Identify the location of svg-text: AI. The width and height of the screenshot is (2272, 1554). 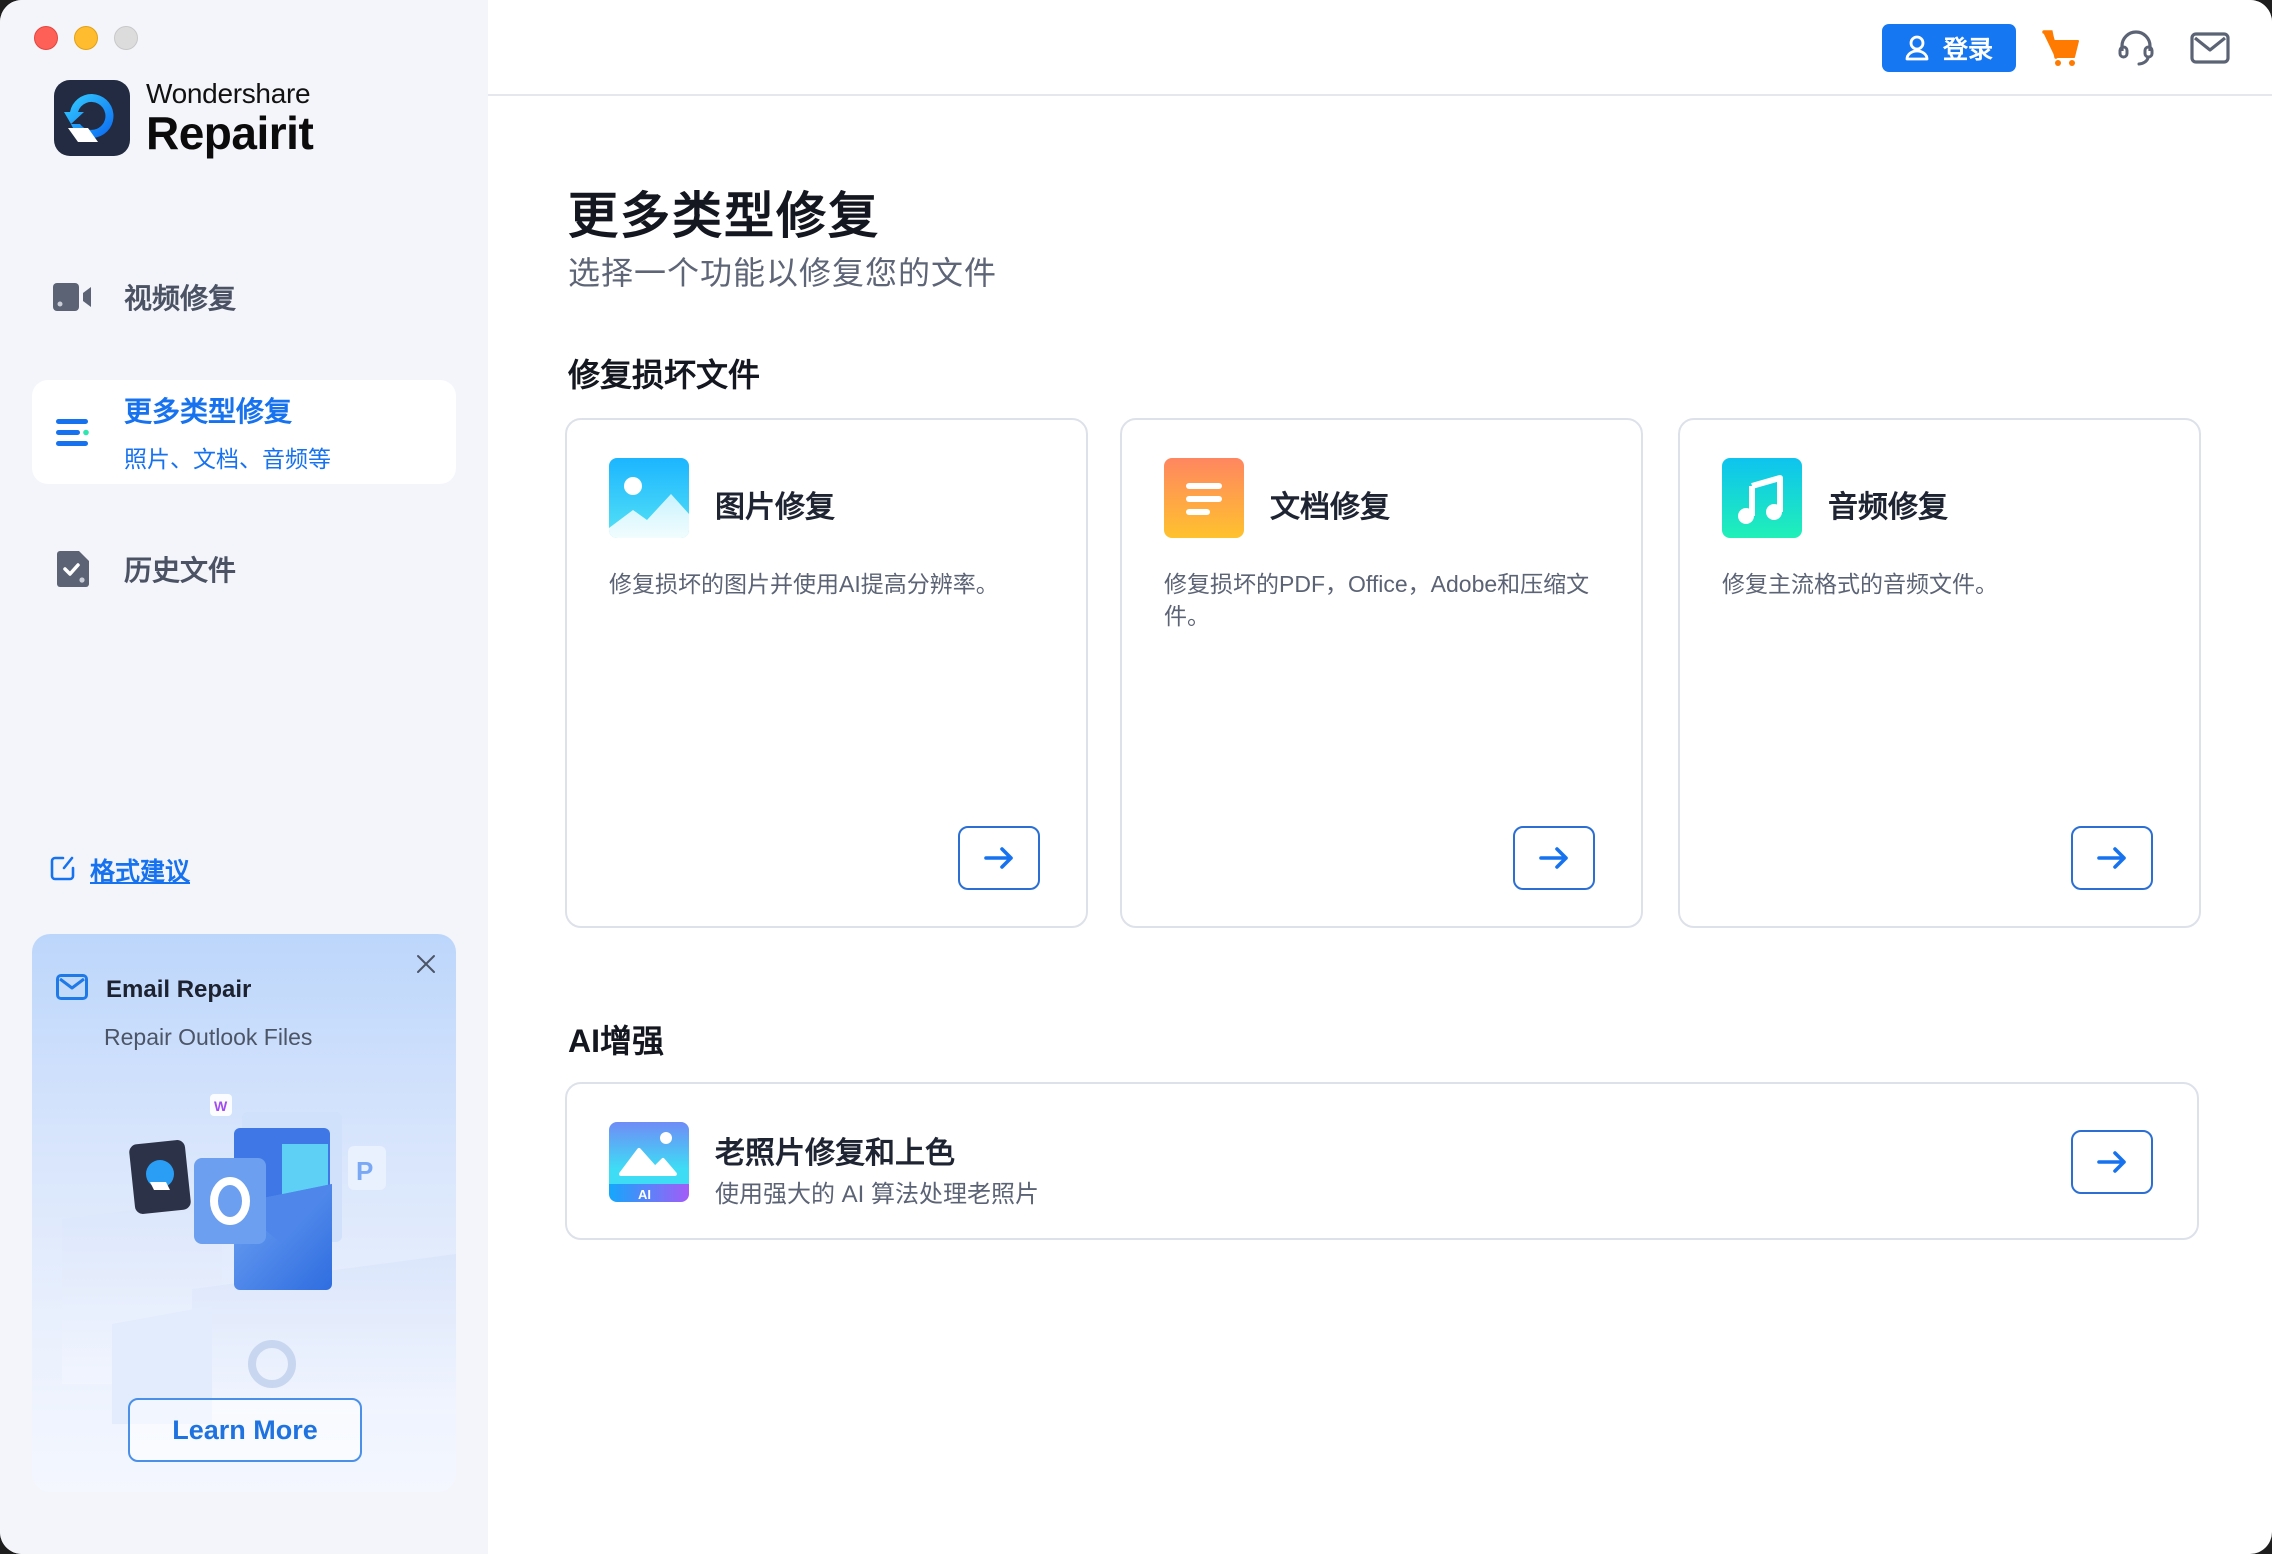
(644, 1194).